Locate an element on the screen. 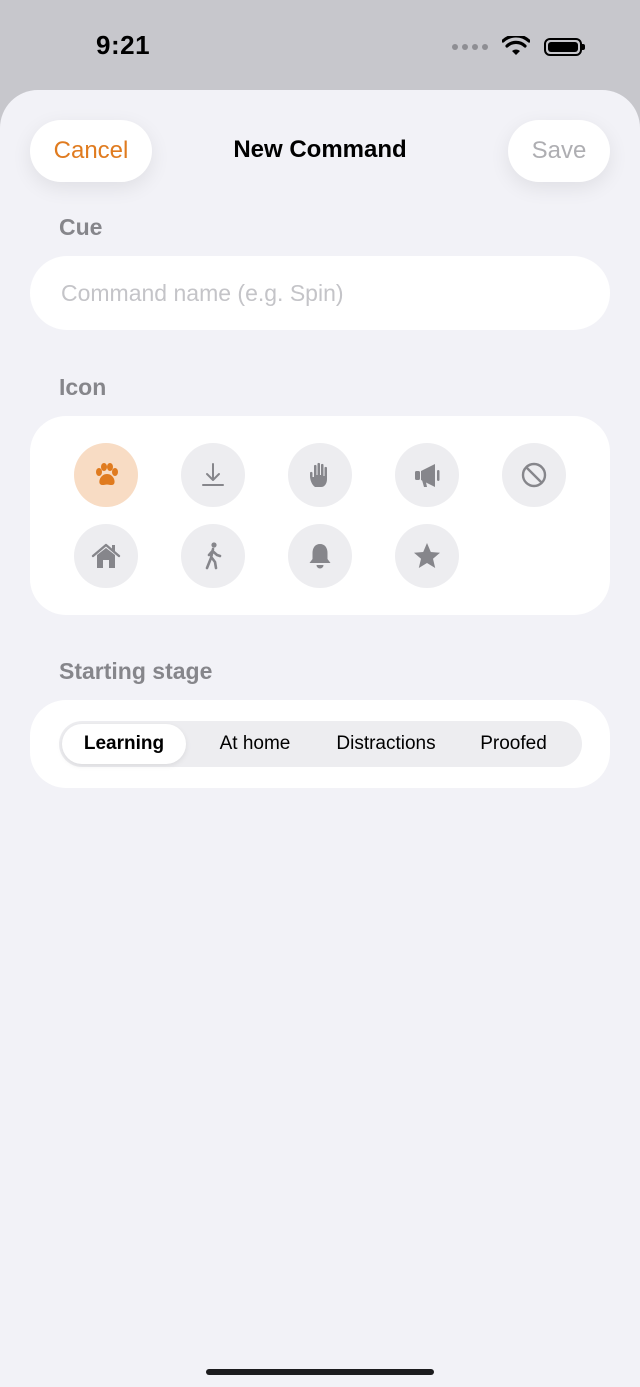 Image resolution: width=640 pixels, height=1387 pixels. home-indicator is located at coordinates (320, 1372).